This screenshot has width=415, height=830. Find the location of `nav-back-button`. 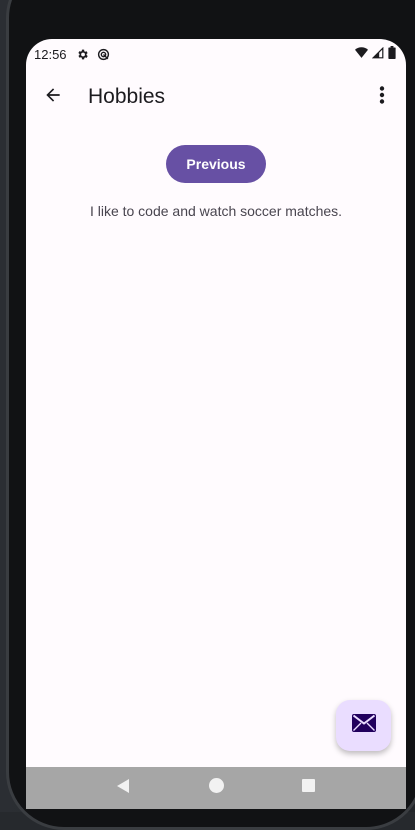

nav-back-button is located at coordinates (124, 788).